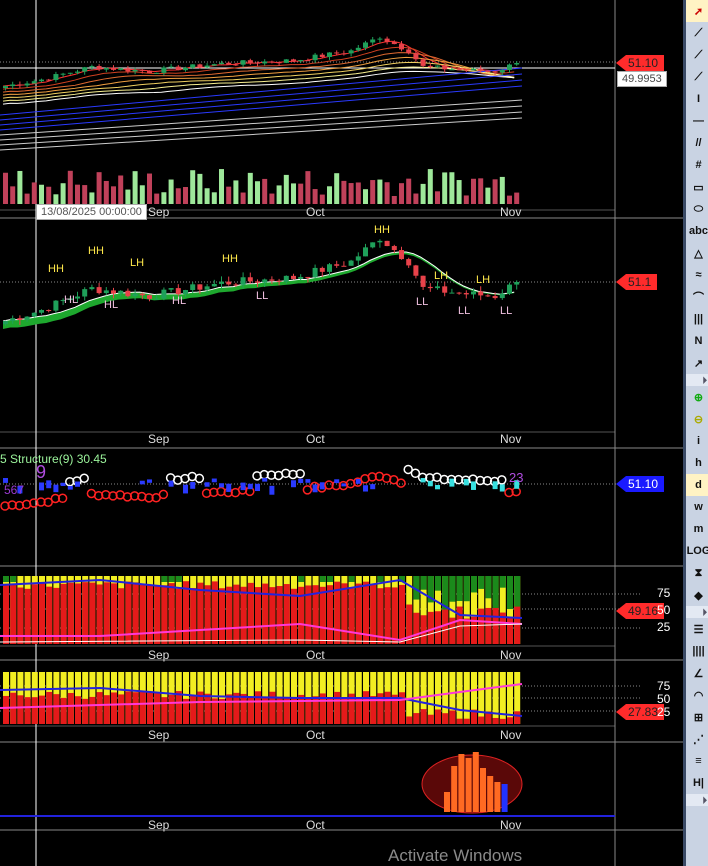 This screenshot has height=866, width=708. Describe the element at coordinates (504, 798) in the screenshot. I see `histogram-bar` at that location.